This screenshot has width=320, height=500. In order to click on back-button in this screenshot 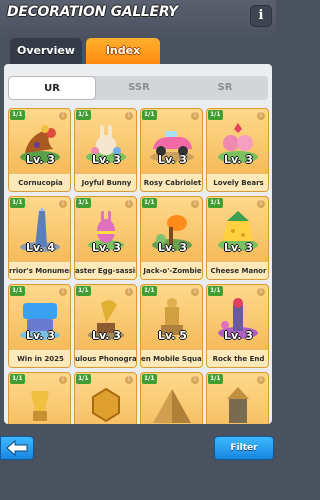, I will do `click(17, 448)`.